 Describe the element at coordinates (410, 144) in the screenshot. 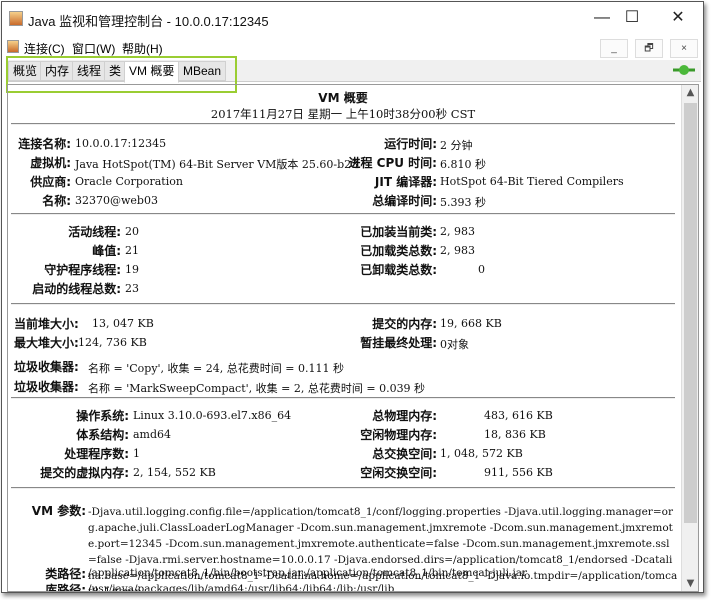

I see `s1-right-label: 运行时间:` at that location.